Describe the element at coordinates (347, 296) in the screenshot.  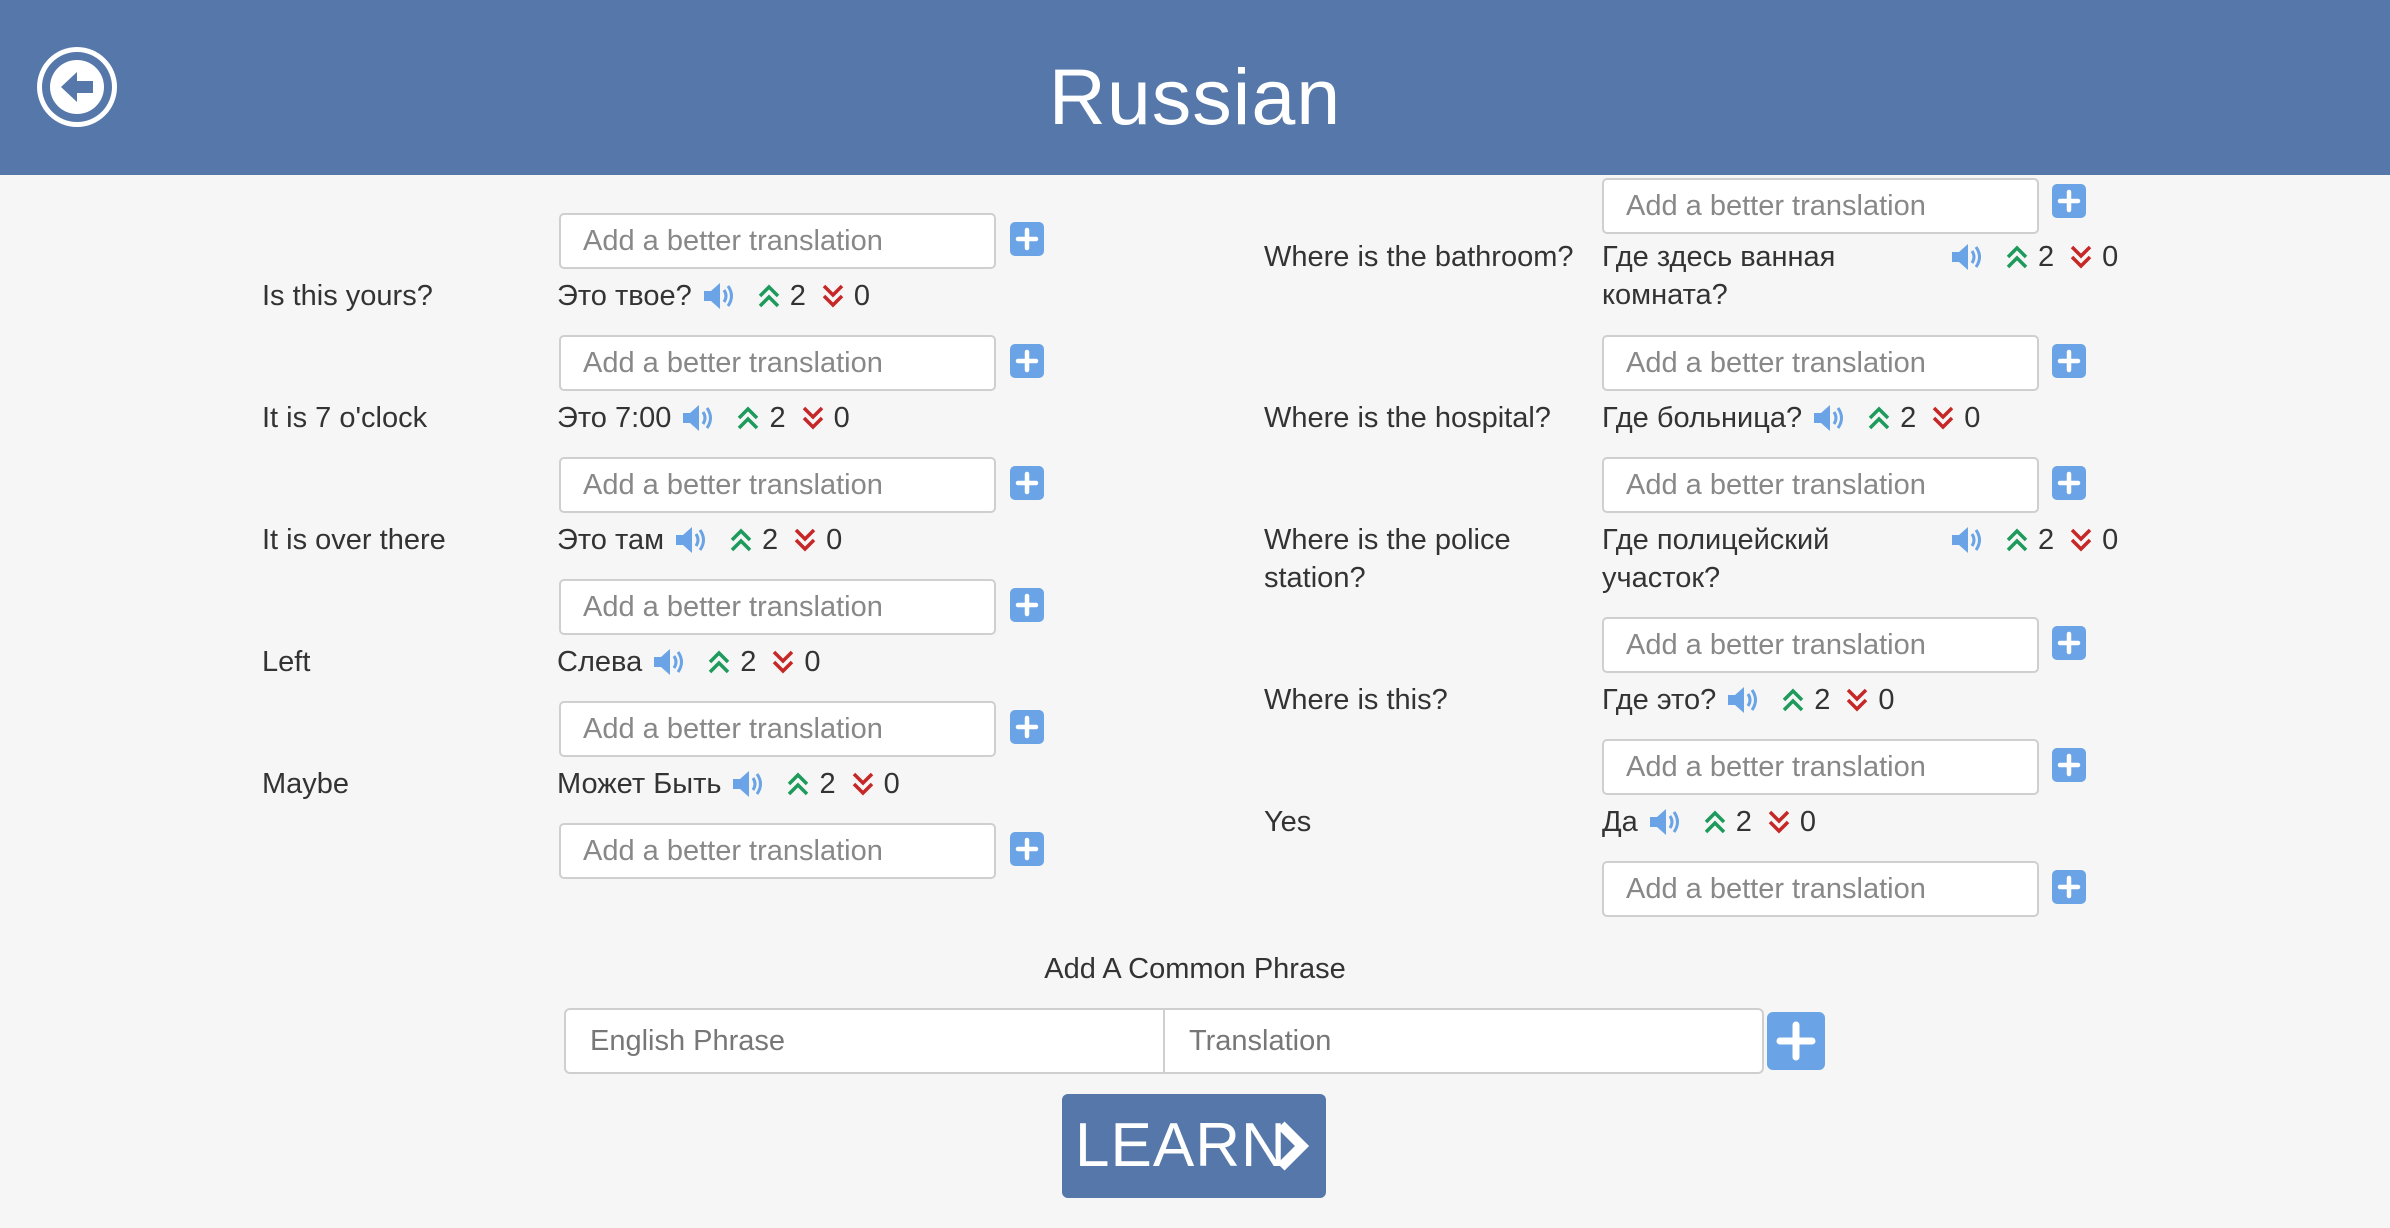
I see `english-phrase: Is this yours?` at that location.